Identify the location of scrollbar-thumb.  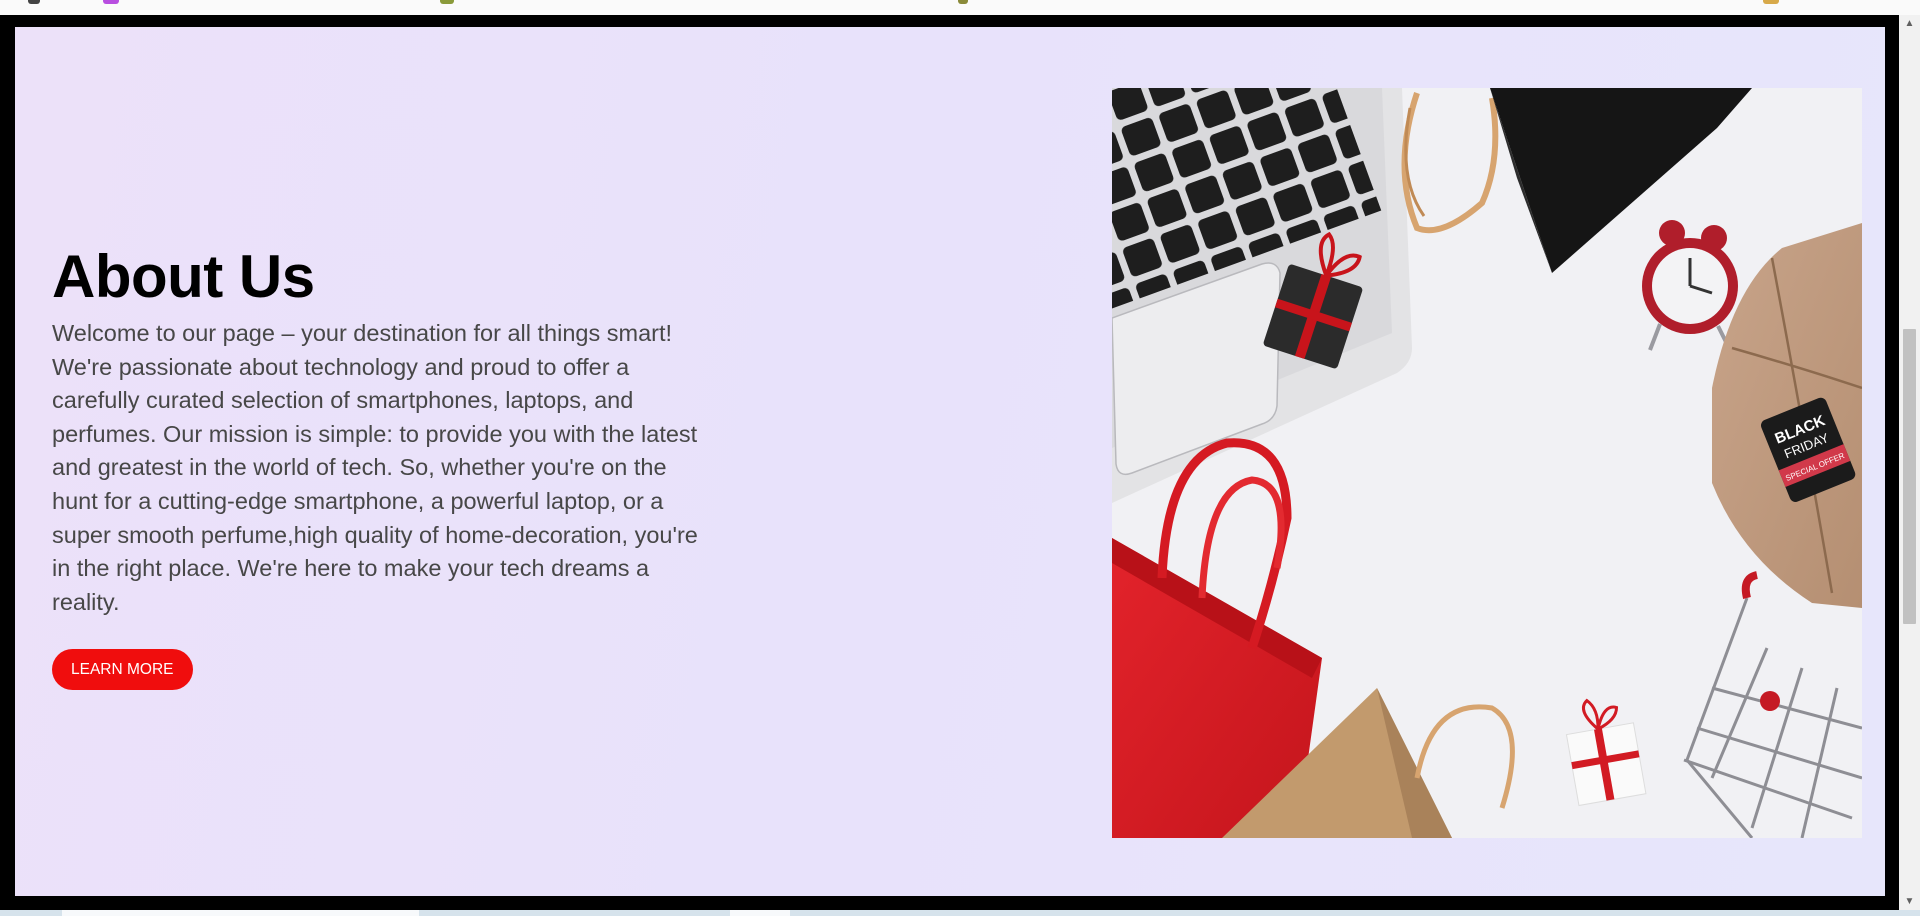
(1909, 476).